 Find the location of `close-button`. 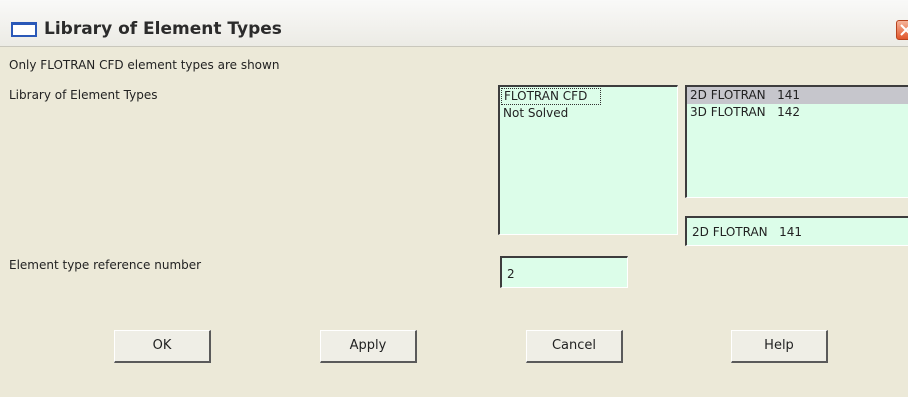

close-button is located at coordinates (902, 30).